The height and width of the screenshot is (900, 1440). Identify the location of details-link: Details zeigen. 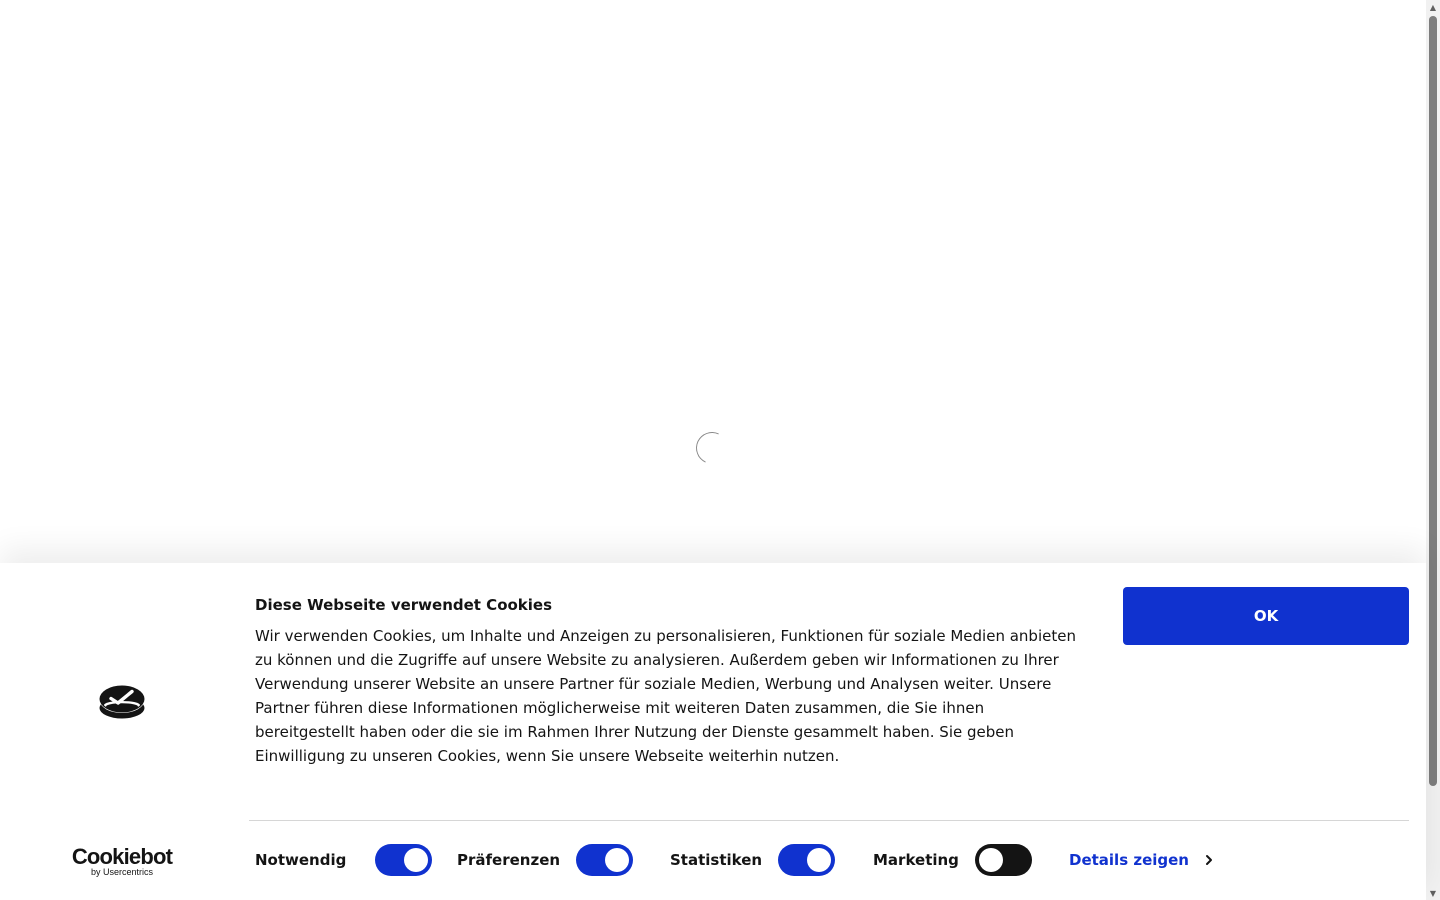
(1142, 860).